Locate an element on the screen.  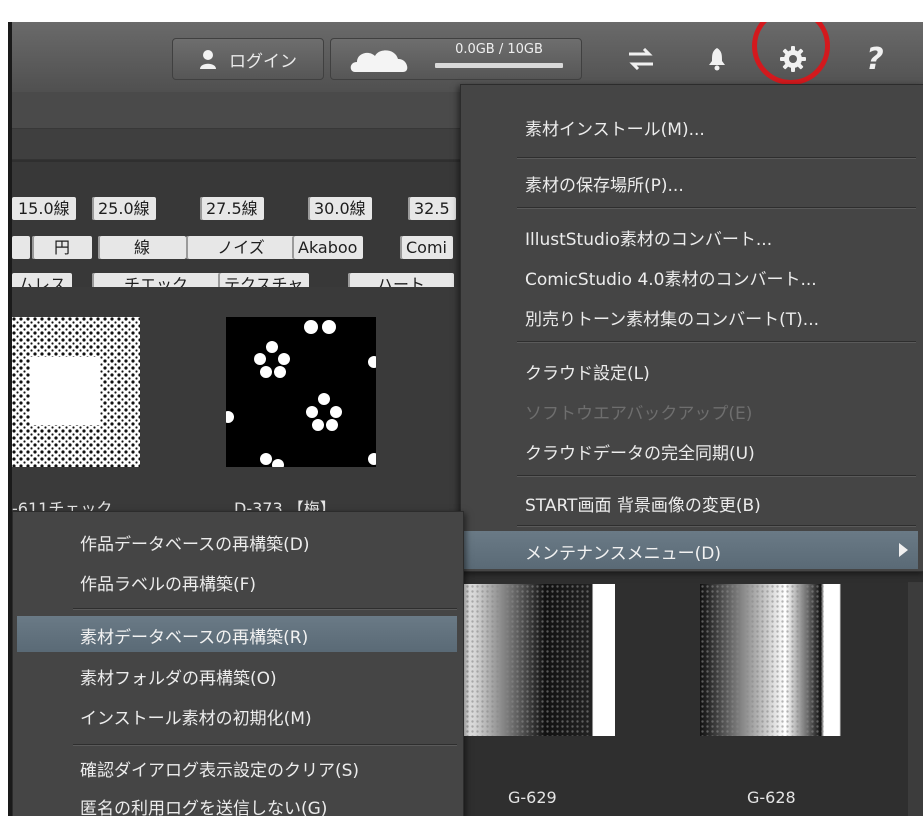
tag-chip: 線 is located at coordinates (142, 247).